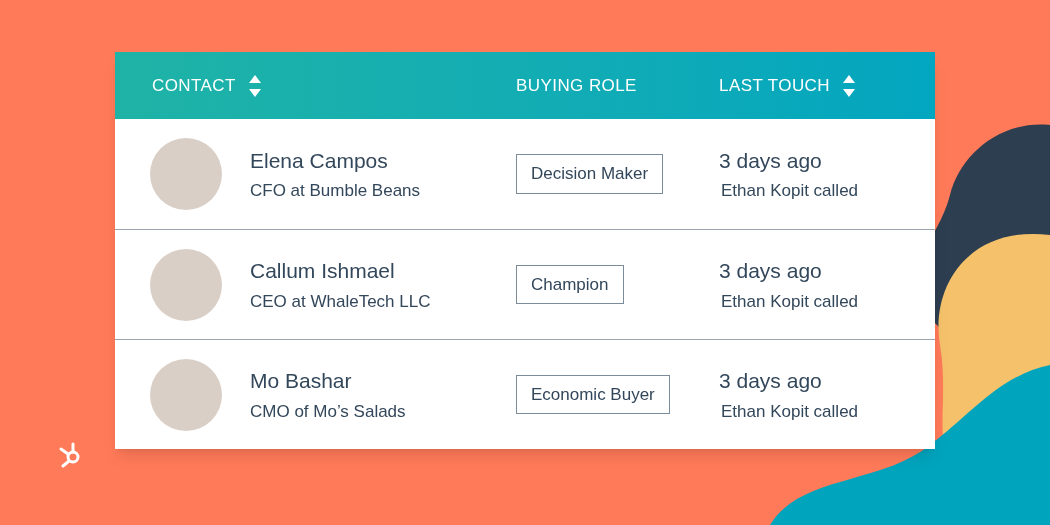 The width and height of the screenshot is (1050, 525). What do you see at coordinates (340, 301) in the screenshot?
I see `contact-title: CEO at WhaleTech LLC` at bounding box center [340, 301].